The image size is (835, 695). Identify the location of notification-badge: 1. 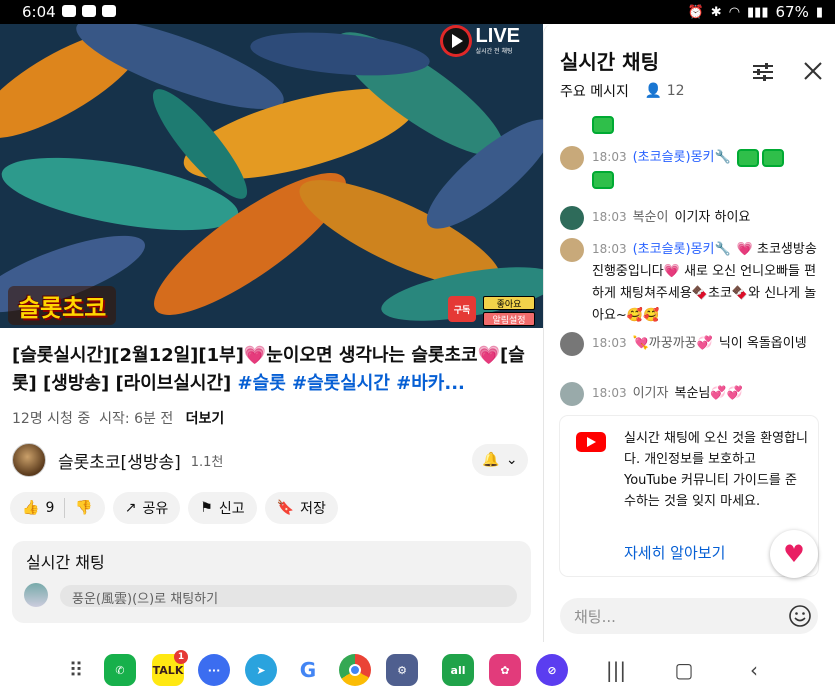
(181, 657).